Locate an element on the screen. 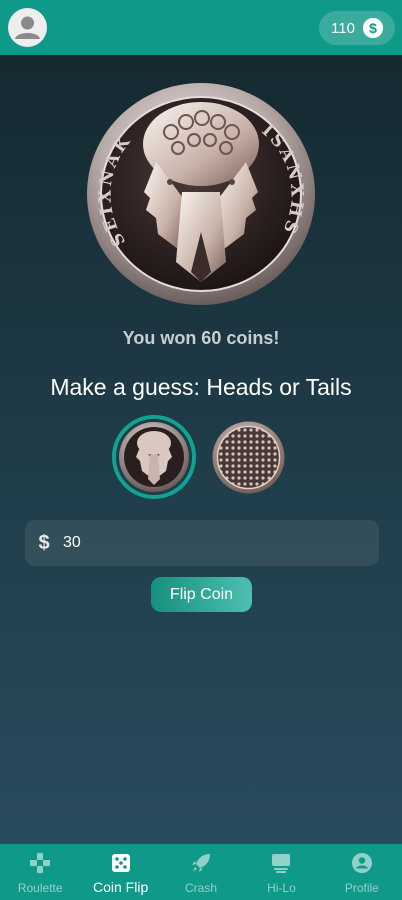  balance-amount: 110 is located at coordinates (343, 28).